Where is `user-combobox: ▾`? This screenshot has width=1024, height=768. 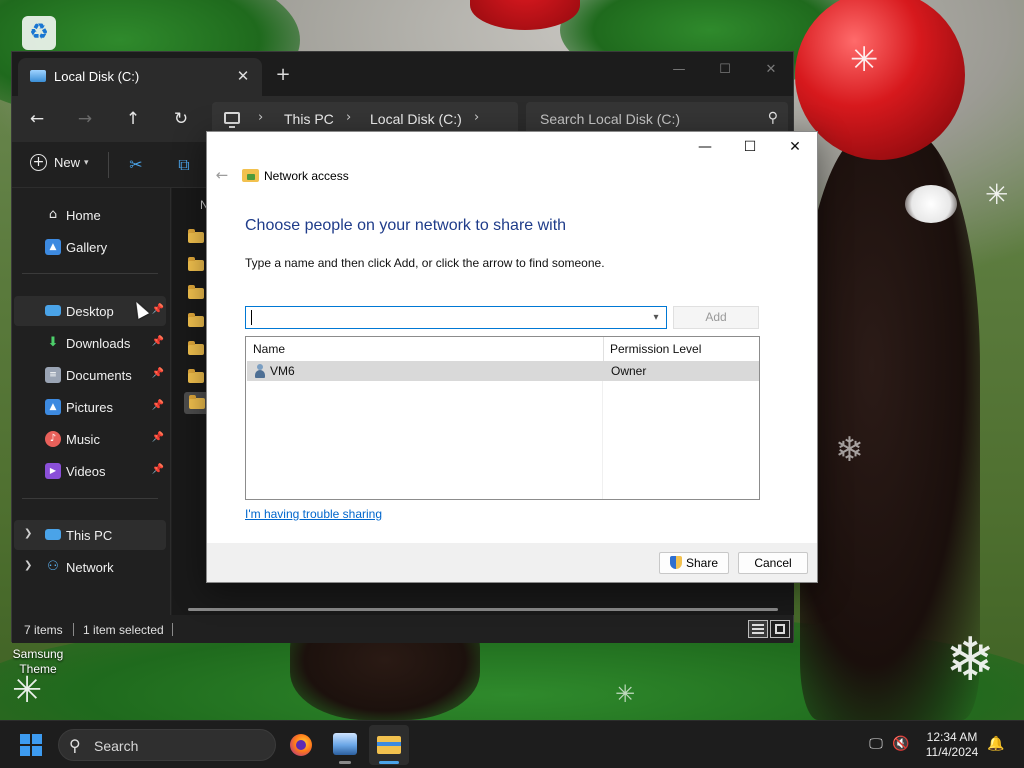 user-combobox: ▾ is located at coordinates (456, 317).